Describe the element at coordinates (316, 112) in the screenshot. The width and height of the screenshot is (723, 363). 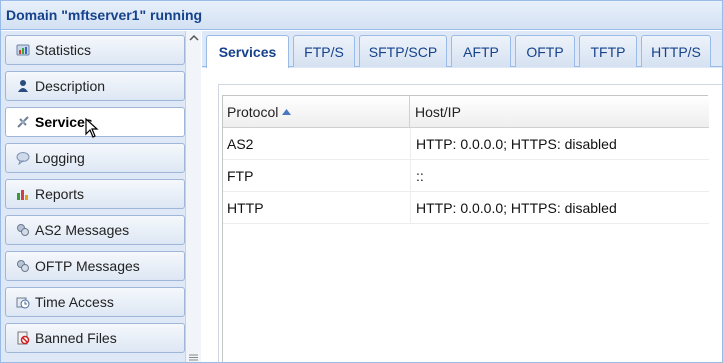
I see `column-header-protocol: Protocol` at that location.